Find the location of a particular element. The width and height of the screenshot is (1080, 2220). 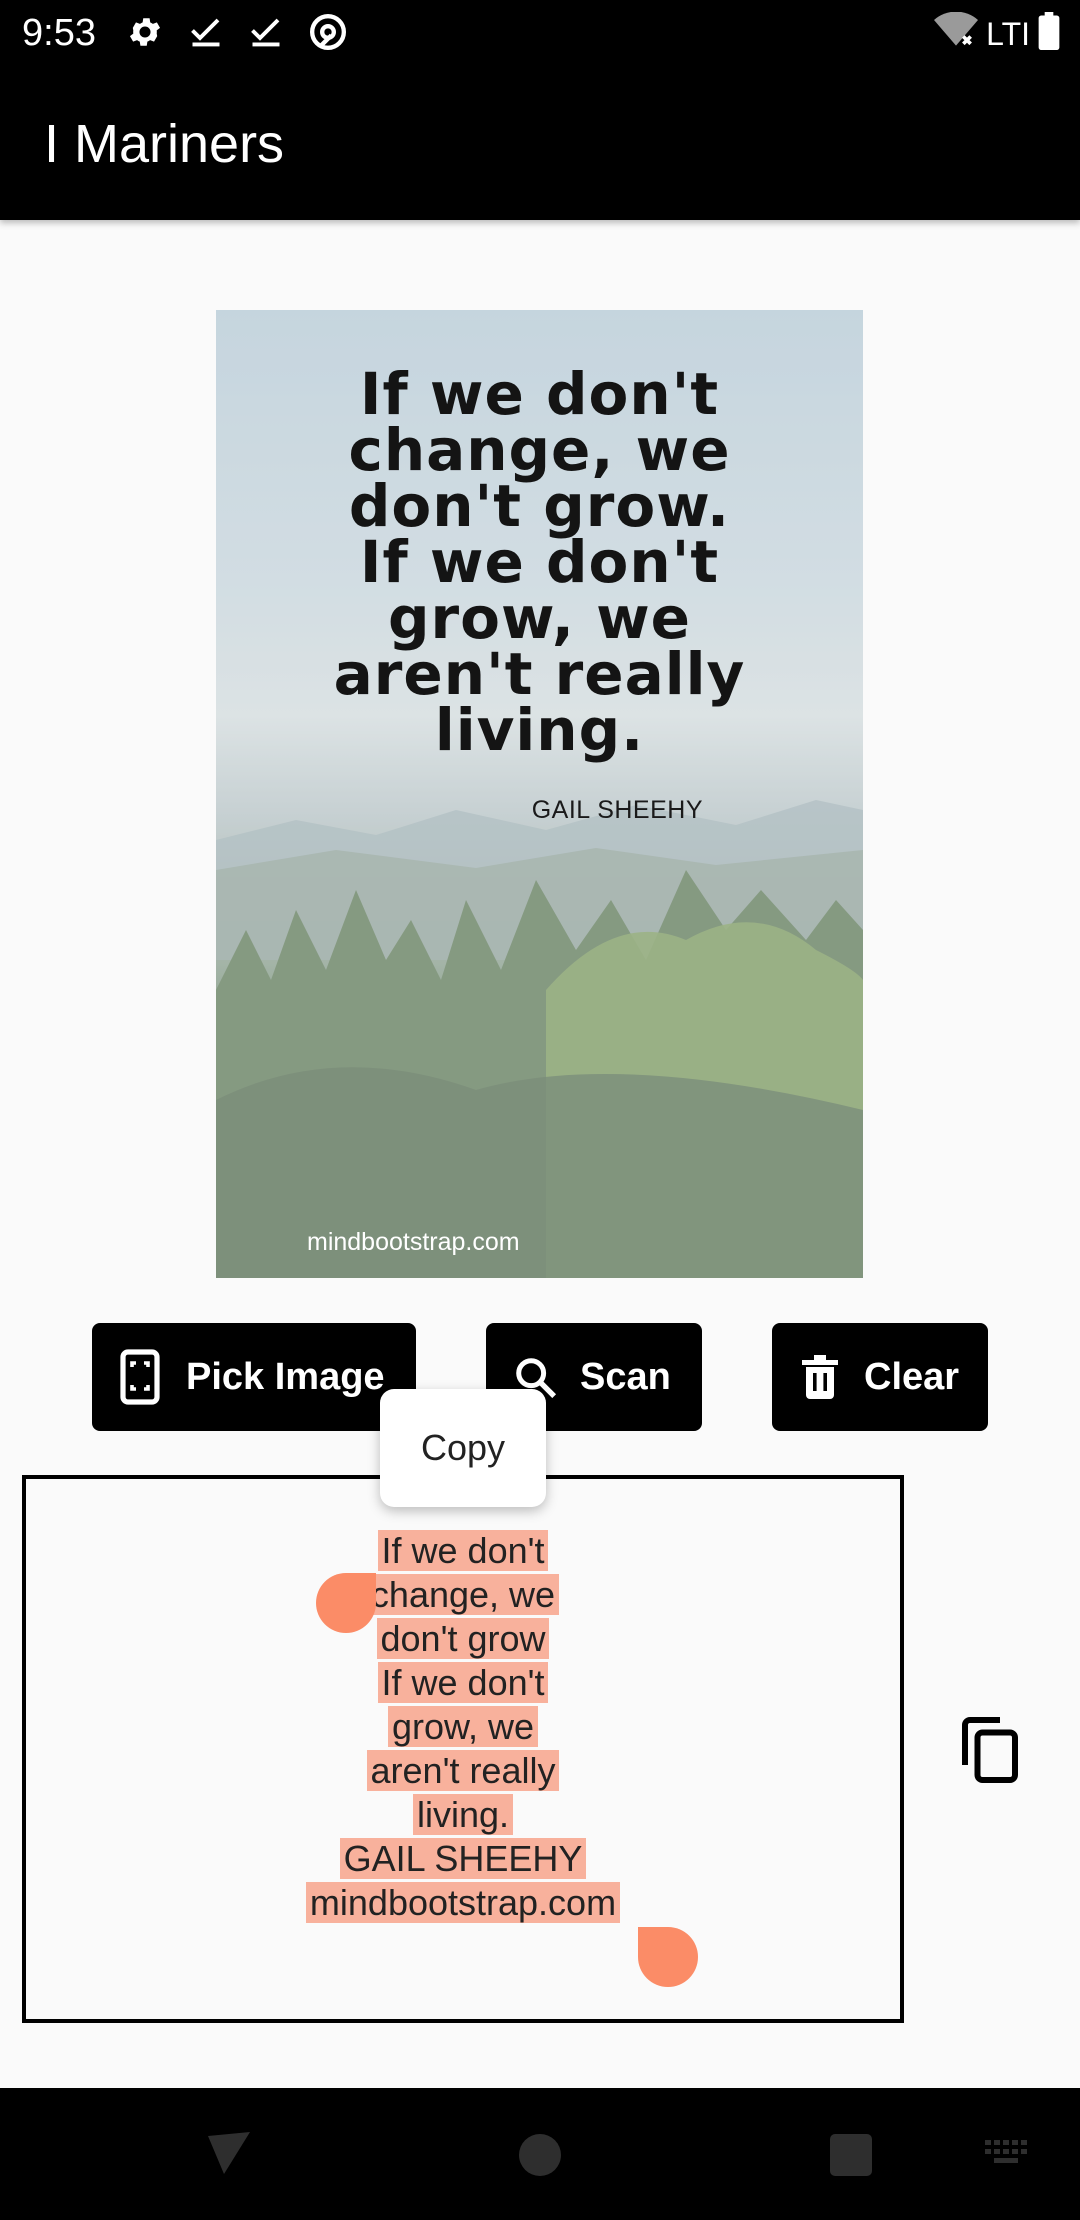

image-site: mindbootstrap.com is located at coordinates (413, 1242).